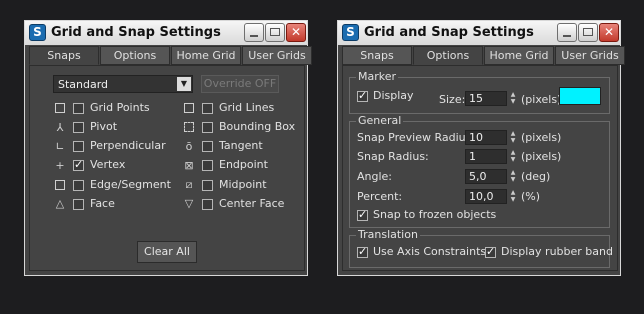 The image size is (644, 314). What do you see at coordinates (60, 203) in the screenshot?
I see `face-icon: △` at bounding box center [60, 203].